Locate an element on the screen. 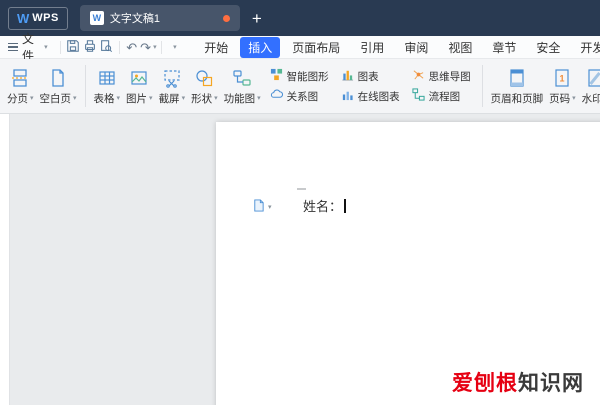  print-icon is located at coordinates (90, 47).